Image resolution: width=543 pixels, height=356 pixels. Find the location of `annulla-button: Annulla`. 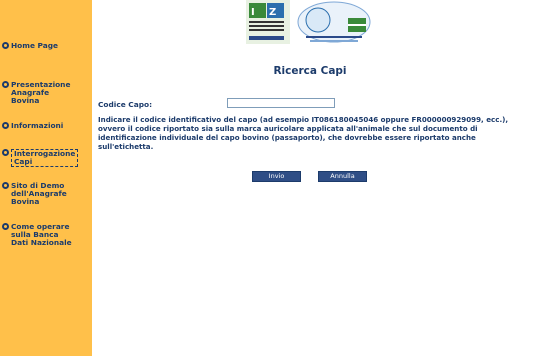

annulla-button: Annulla is located at coordinates (342, 176).